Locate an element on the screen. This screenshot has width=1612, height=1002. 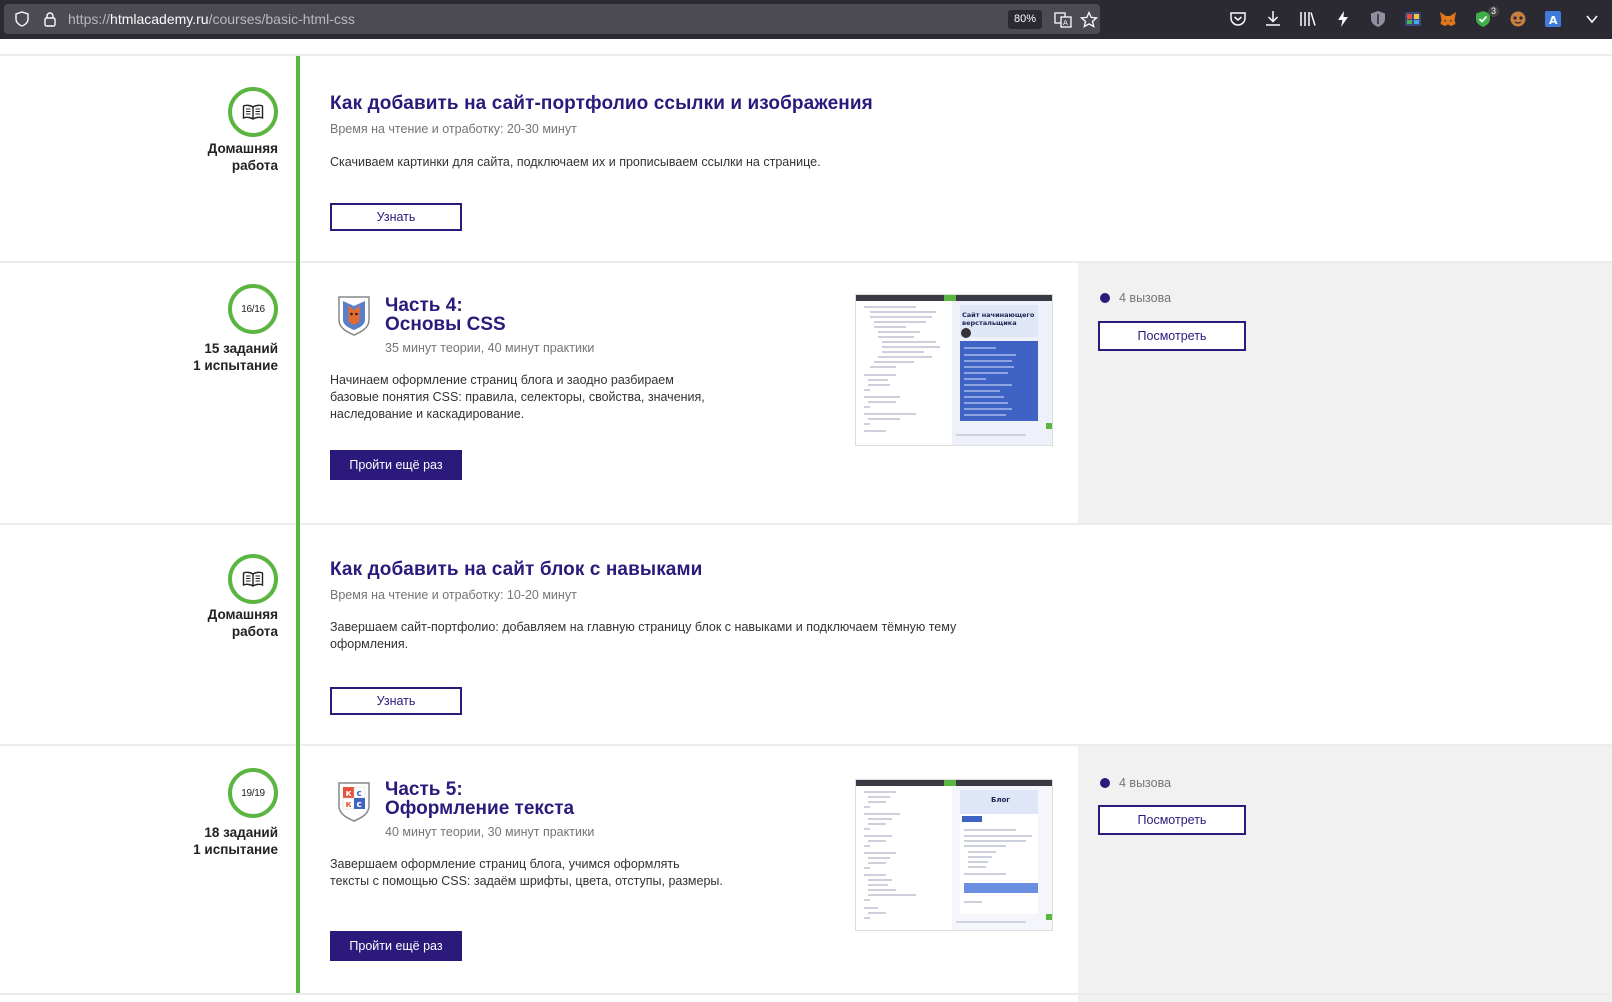
course-timeline is located at coordinates (298, 525).